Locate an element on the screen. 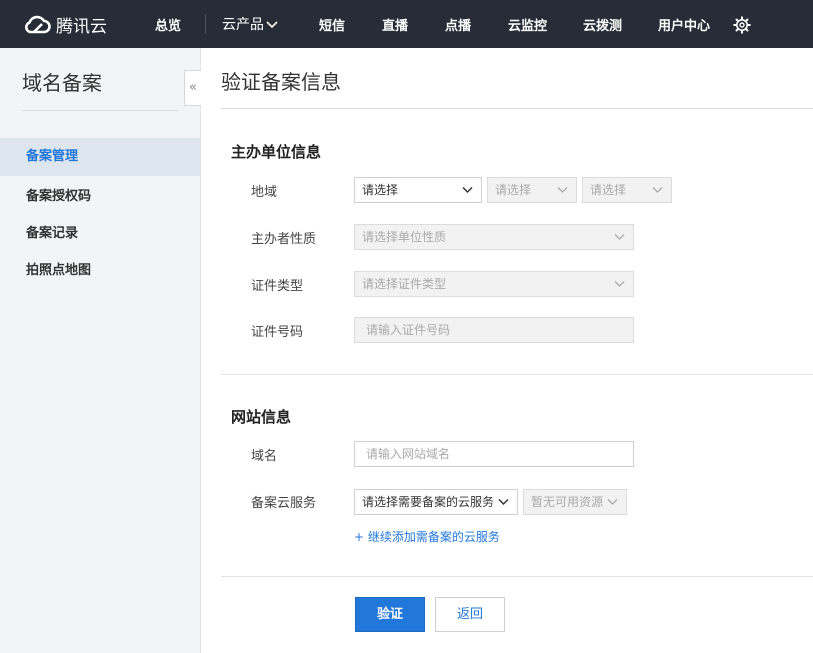 Image resolution: width=813 pixels, height=653 pixels. nav-products-label: 云产品 is located at coordinates (243, 25).